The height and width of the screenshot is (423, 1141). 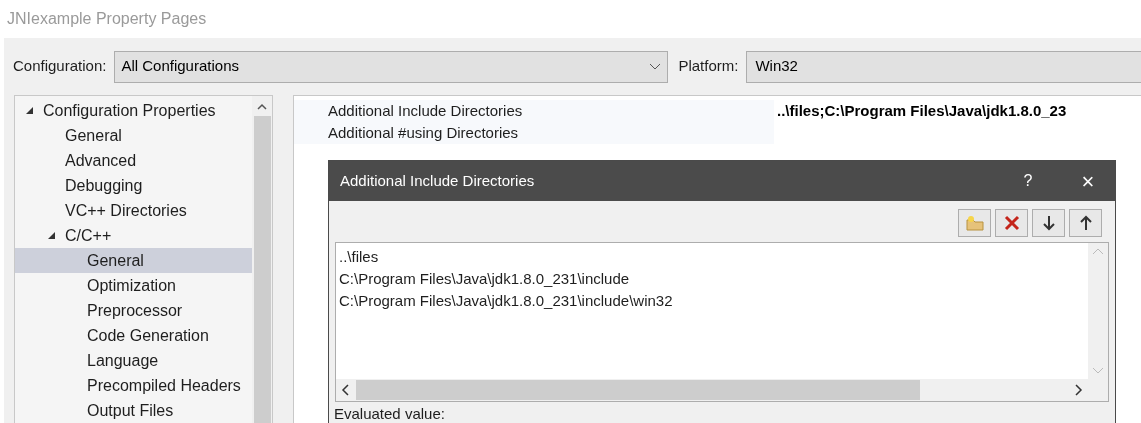 What do you see at coordinates (1088, 181) in the screenshot?
I see `close-button: ×` at bounding box center [1088, 181].